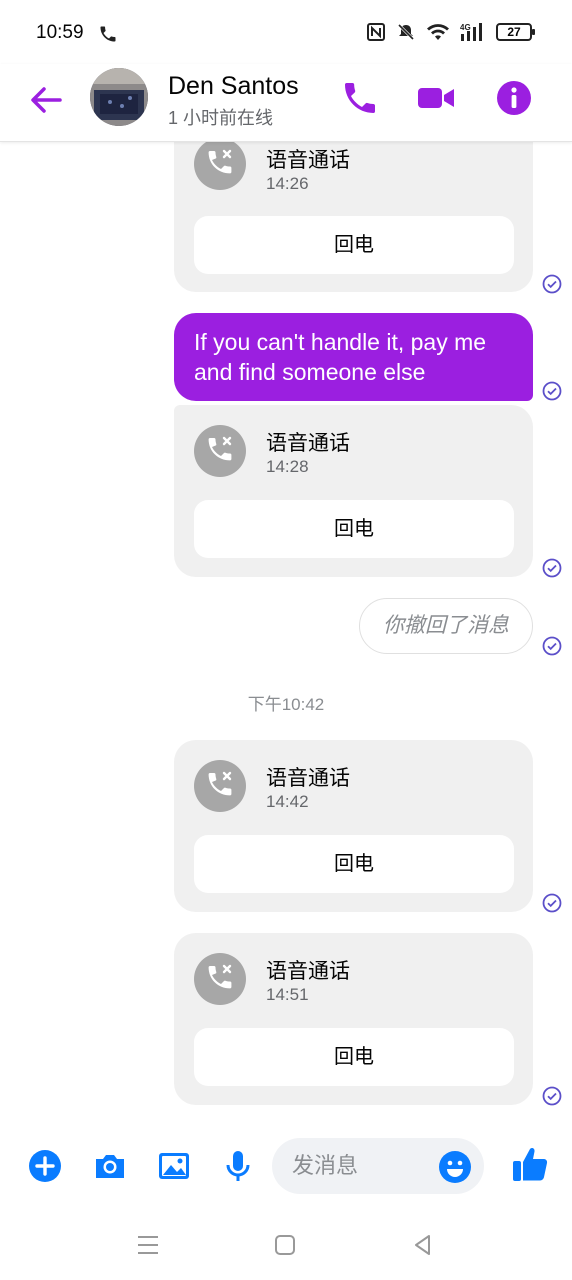  I want to click on chat-header: Den Santos 1 小时前在线, so click(286, 103).